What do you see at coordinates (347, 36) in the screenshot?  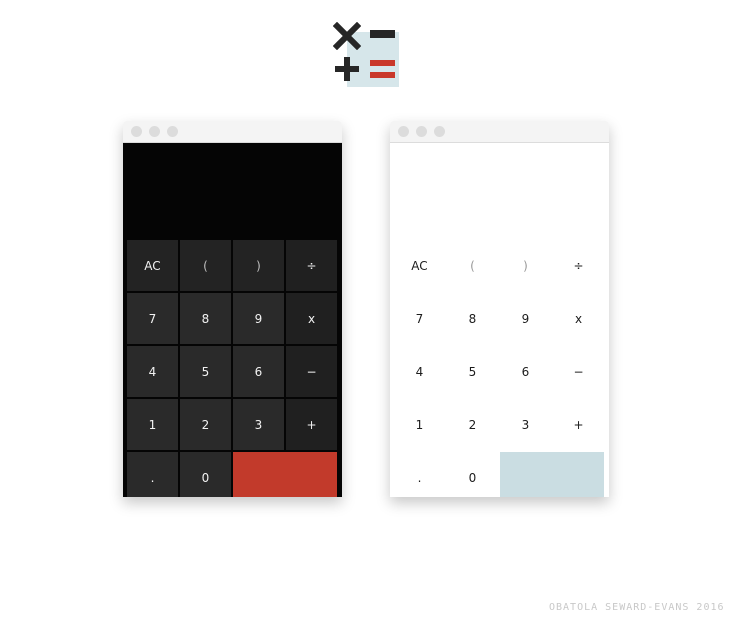 I see `times-icon` at bounding box center [347, 36].